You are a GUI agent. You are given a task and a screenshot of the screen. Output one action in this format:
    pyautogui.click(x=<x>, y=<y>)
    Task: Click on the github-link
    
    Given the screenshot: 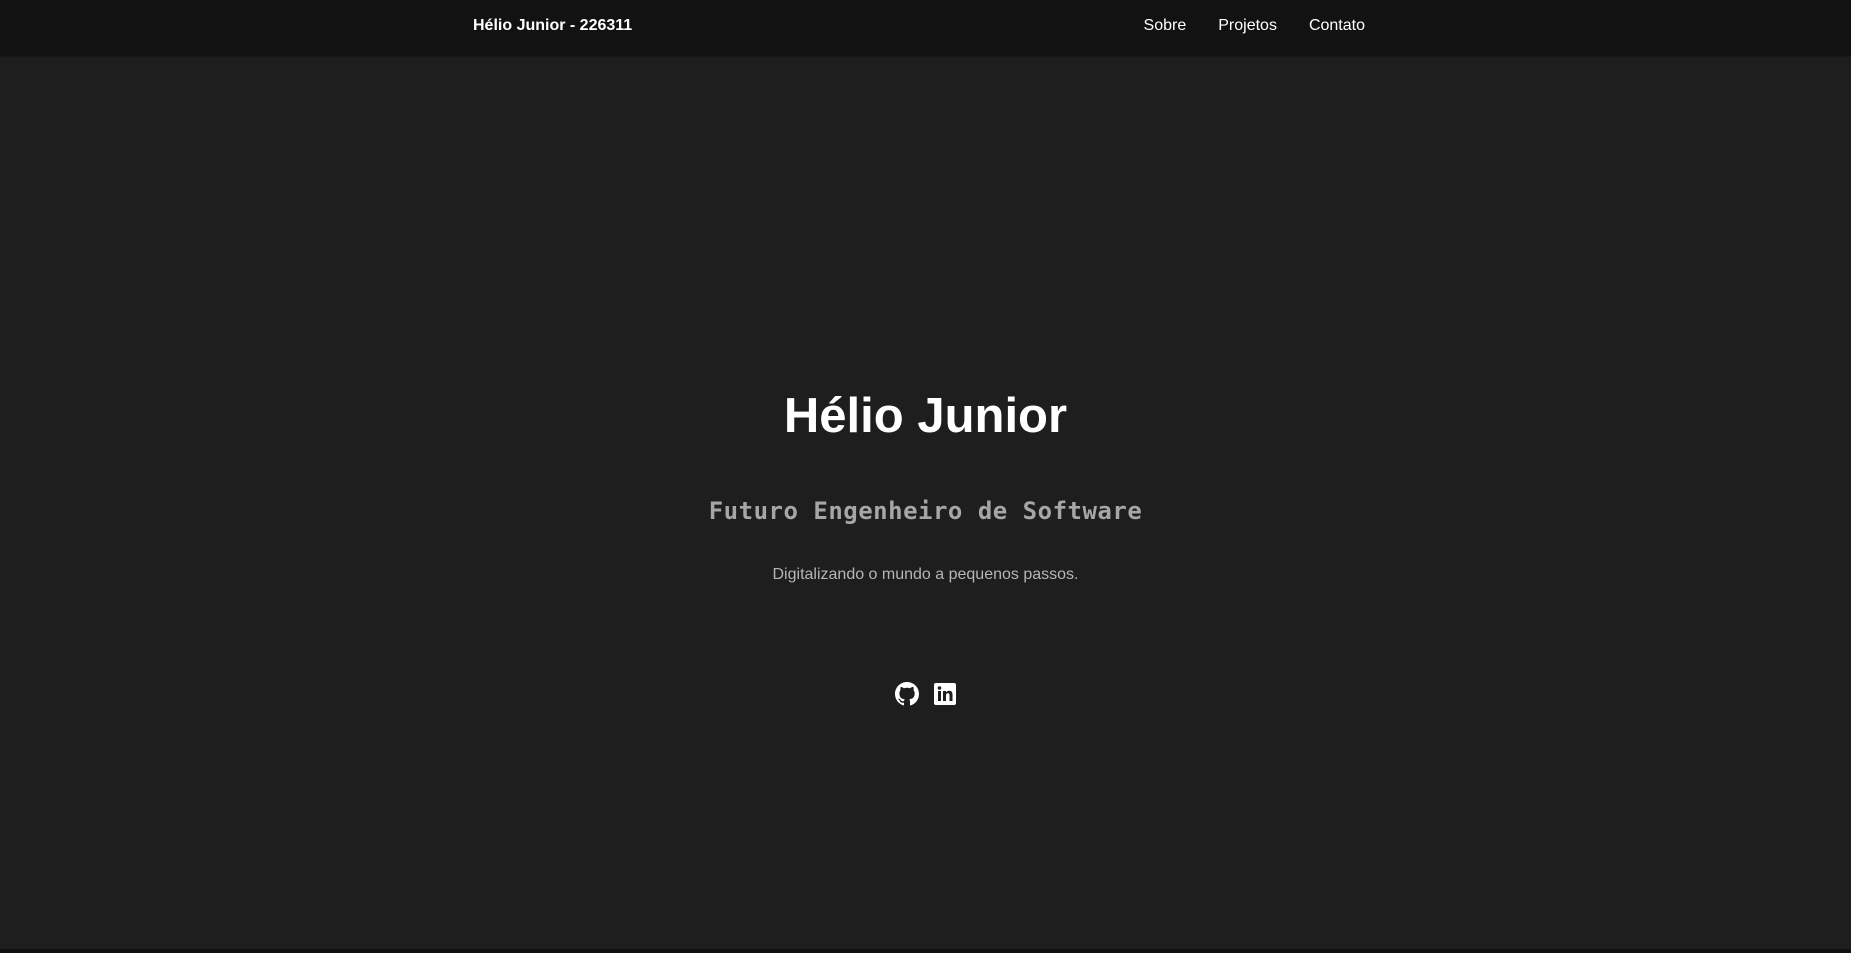 What is the action you would take?
    pyautogui.click(x=906, y=694)
    